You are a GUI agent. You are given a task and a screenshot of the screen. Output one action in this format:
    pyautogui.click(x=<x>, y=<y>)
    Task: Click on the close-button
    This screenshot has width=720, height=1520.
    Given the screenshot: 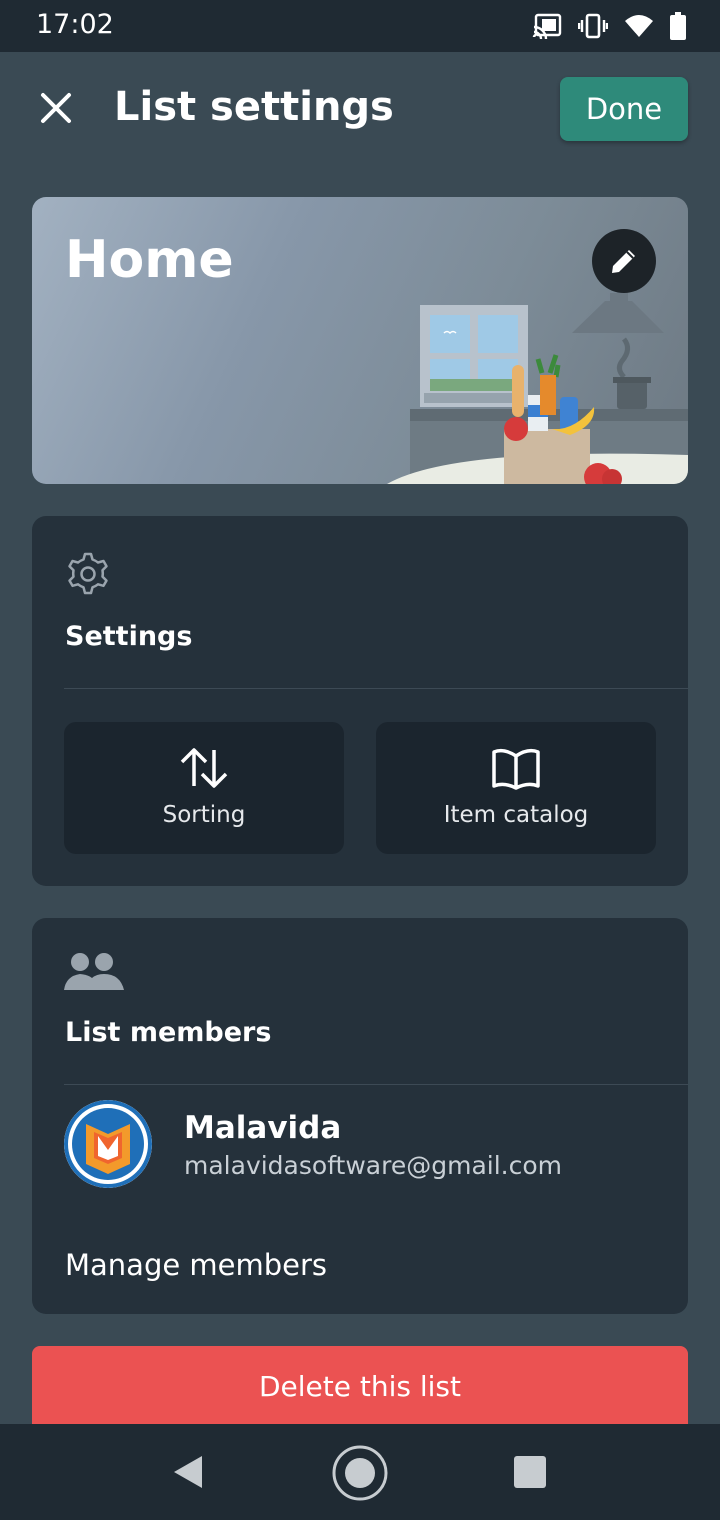 What is the action you would take?
    pyautogui.click(x=56, y=107)
    